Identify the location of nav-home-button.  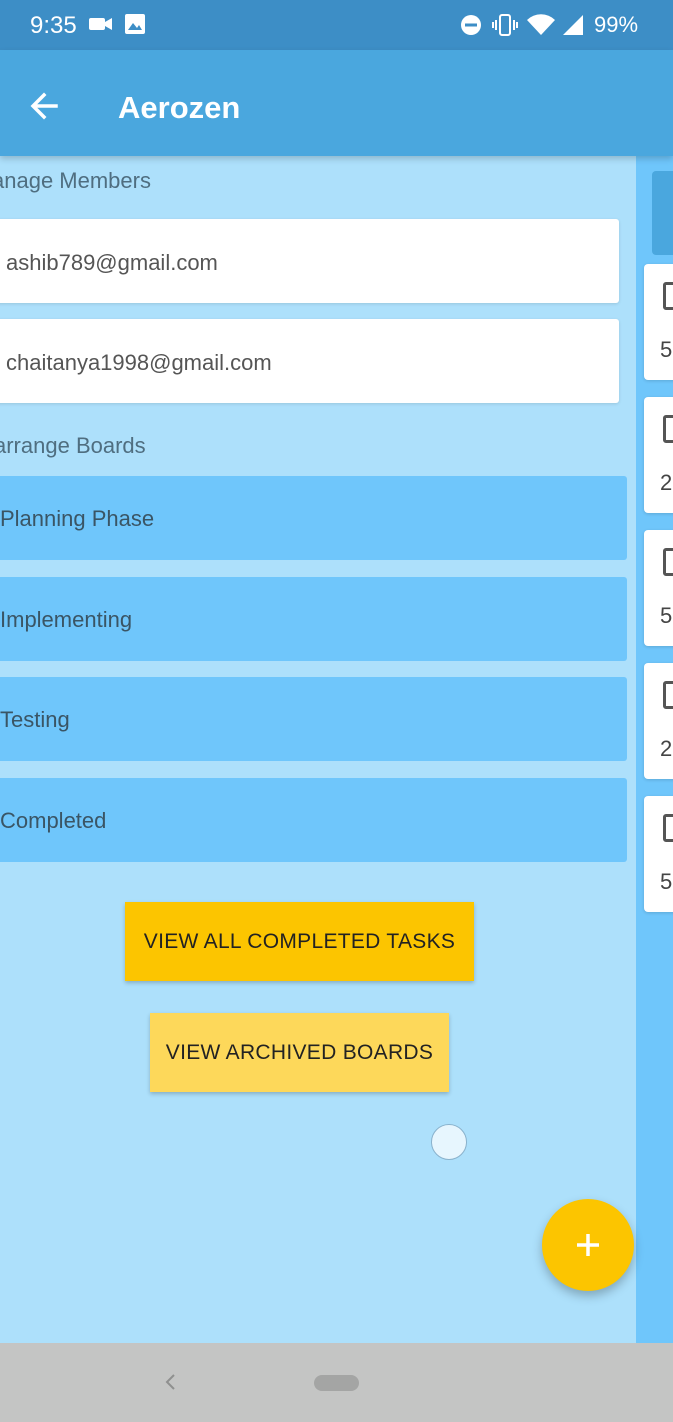
(336, 1383).